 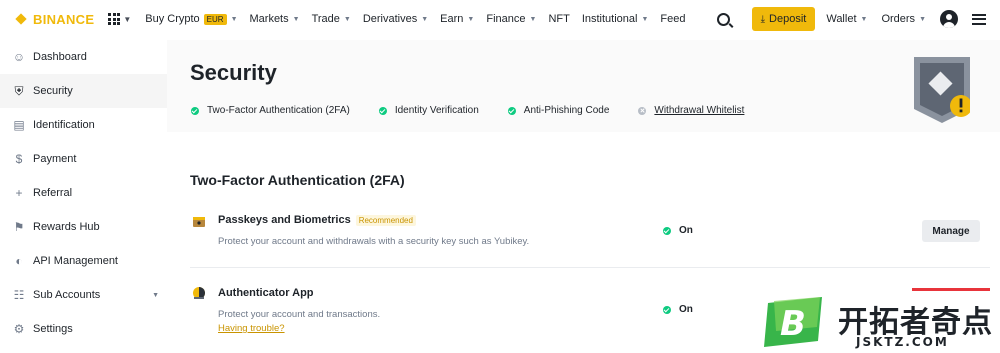 I want to click on sub-accounts-icon: ☷, so click(x=19, y=295).